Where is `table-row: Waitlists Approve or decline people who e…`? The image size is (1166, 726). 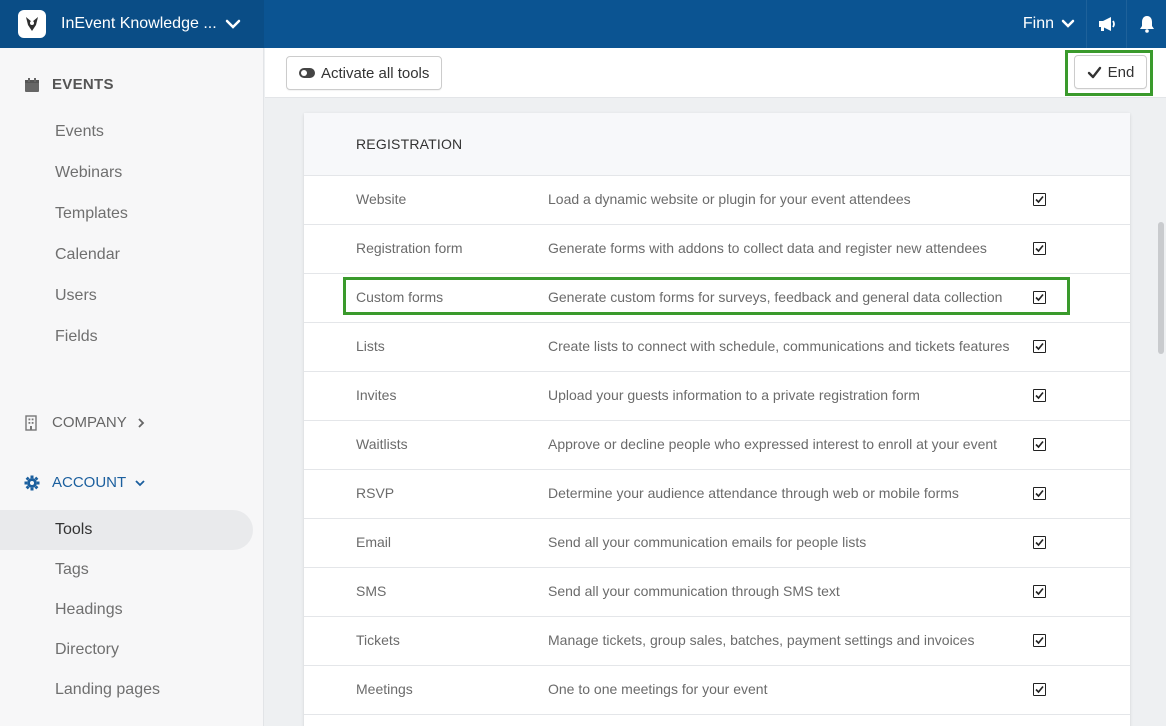 table-row: Waitlists Approve or decline people who e… is located at coordinates (717, 445).